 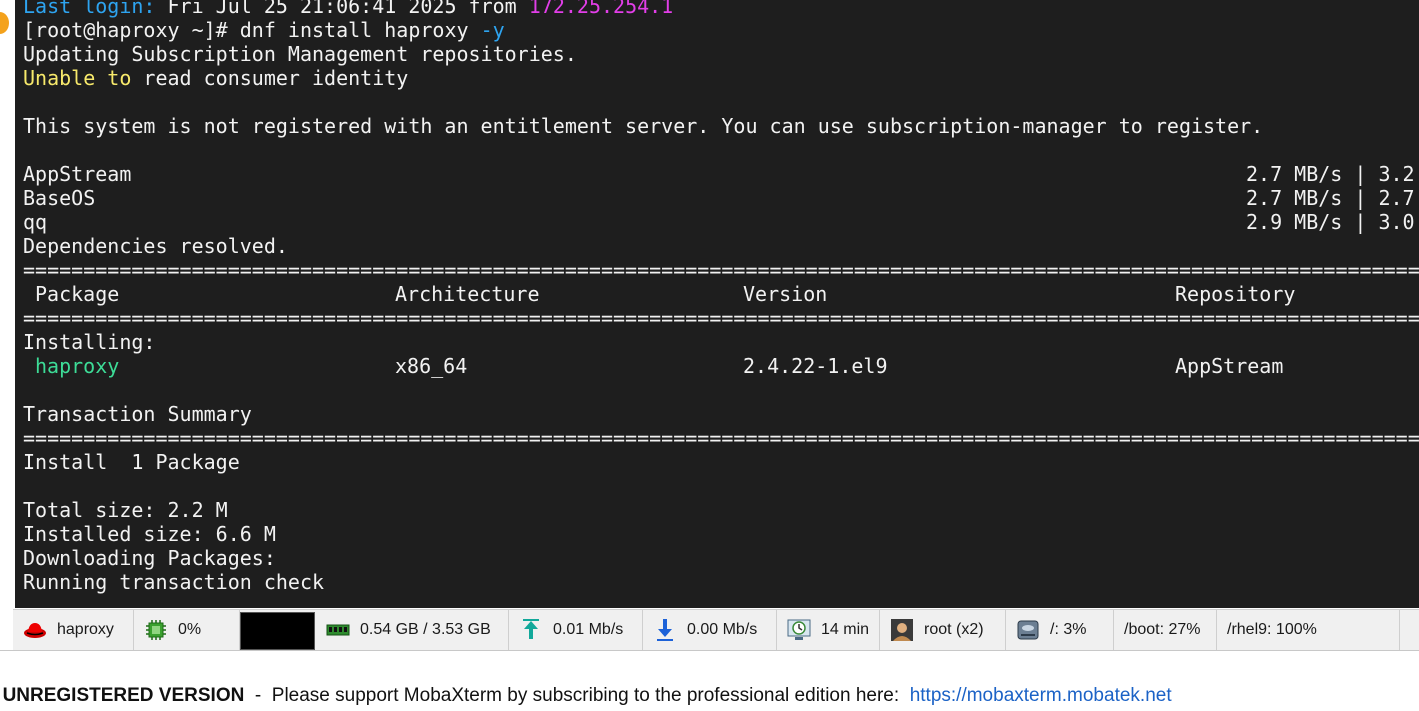 I want to click on sidebar-toggle-icon, so click(x=4, y=23).